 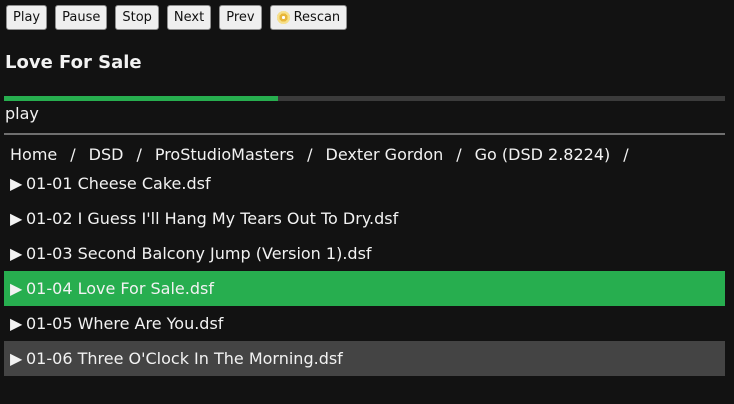 What do you see at coordinates (240, 17) in the screenshot?
I see `prev-button: Prev` at bounding box center [240, 17].